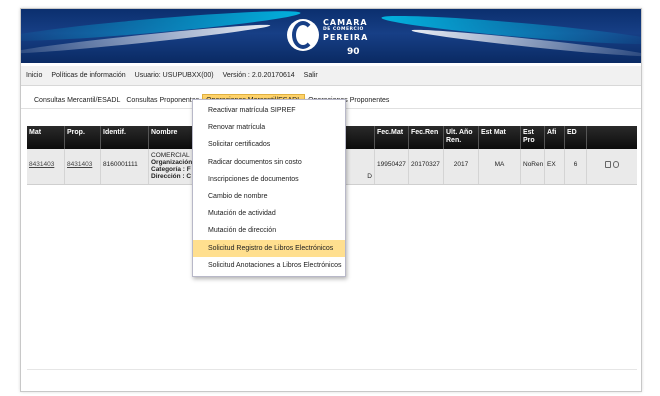 The image size is (660, 396). What do you see at coordinates (346, 37) in the screenshot?
I see `logo-text-line3: PEREIRA` at bounding box center [346, 37].